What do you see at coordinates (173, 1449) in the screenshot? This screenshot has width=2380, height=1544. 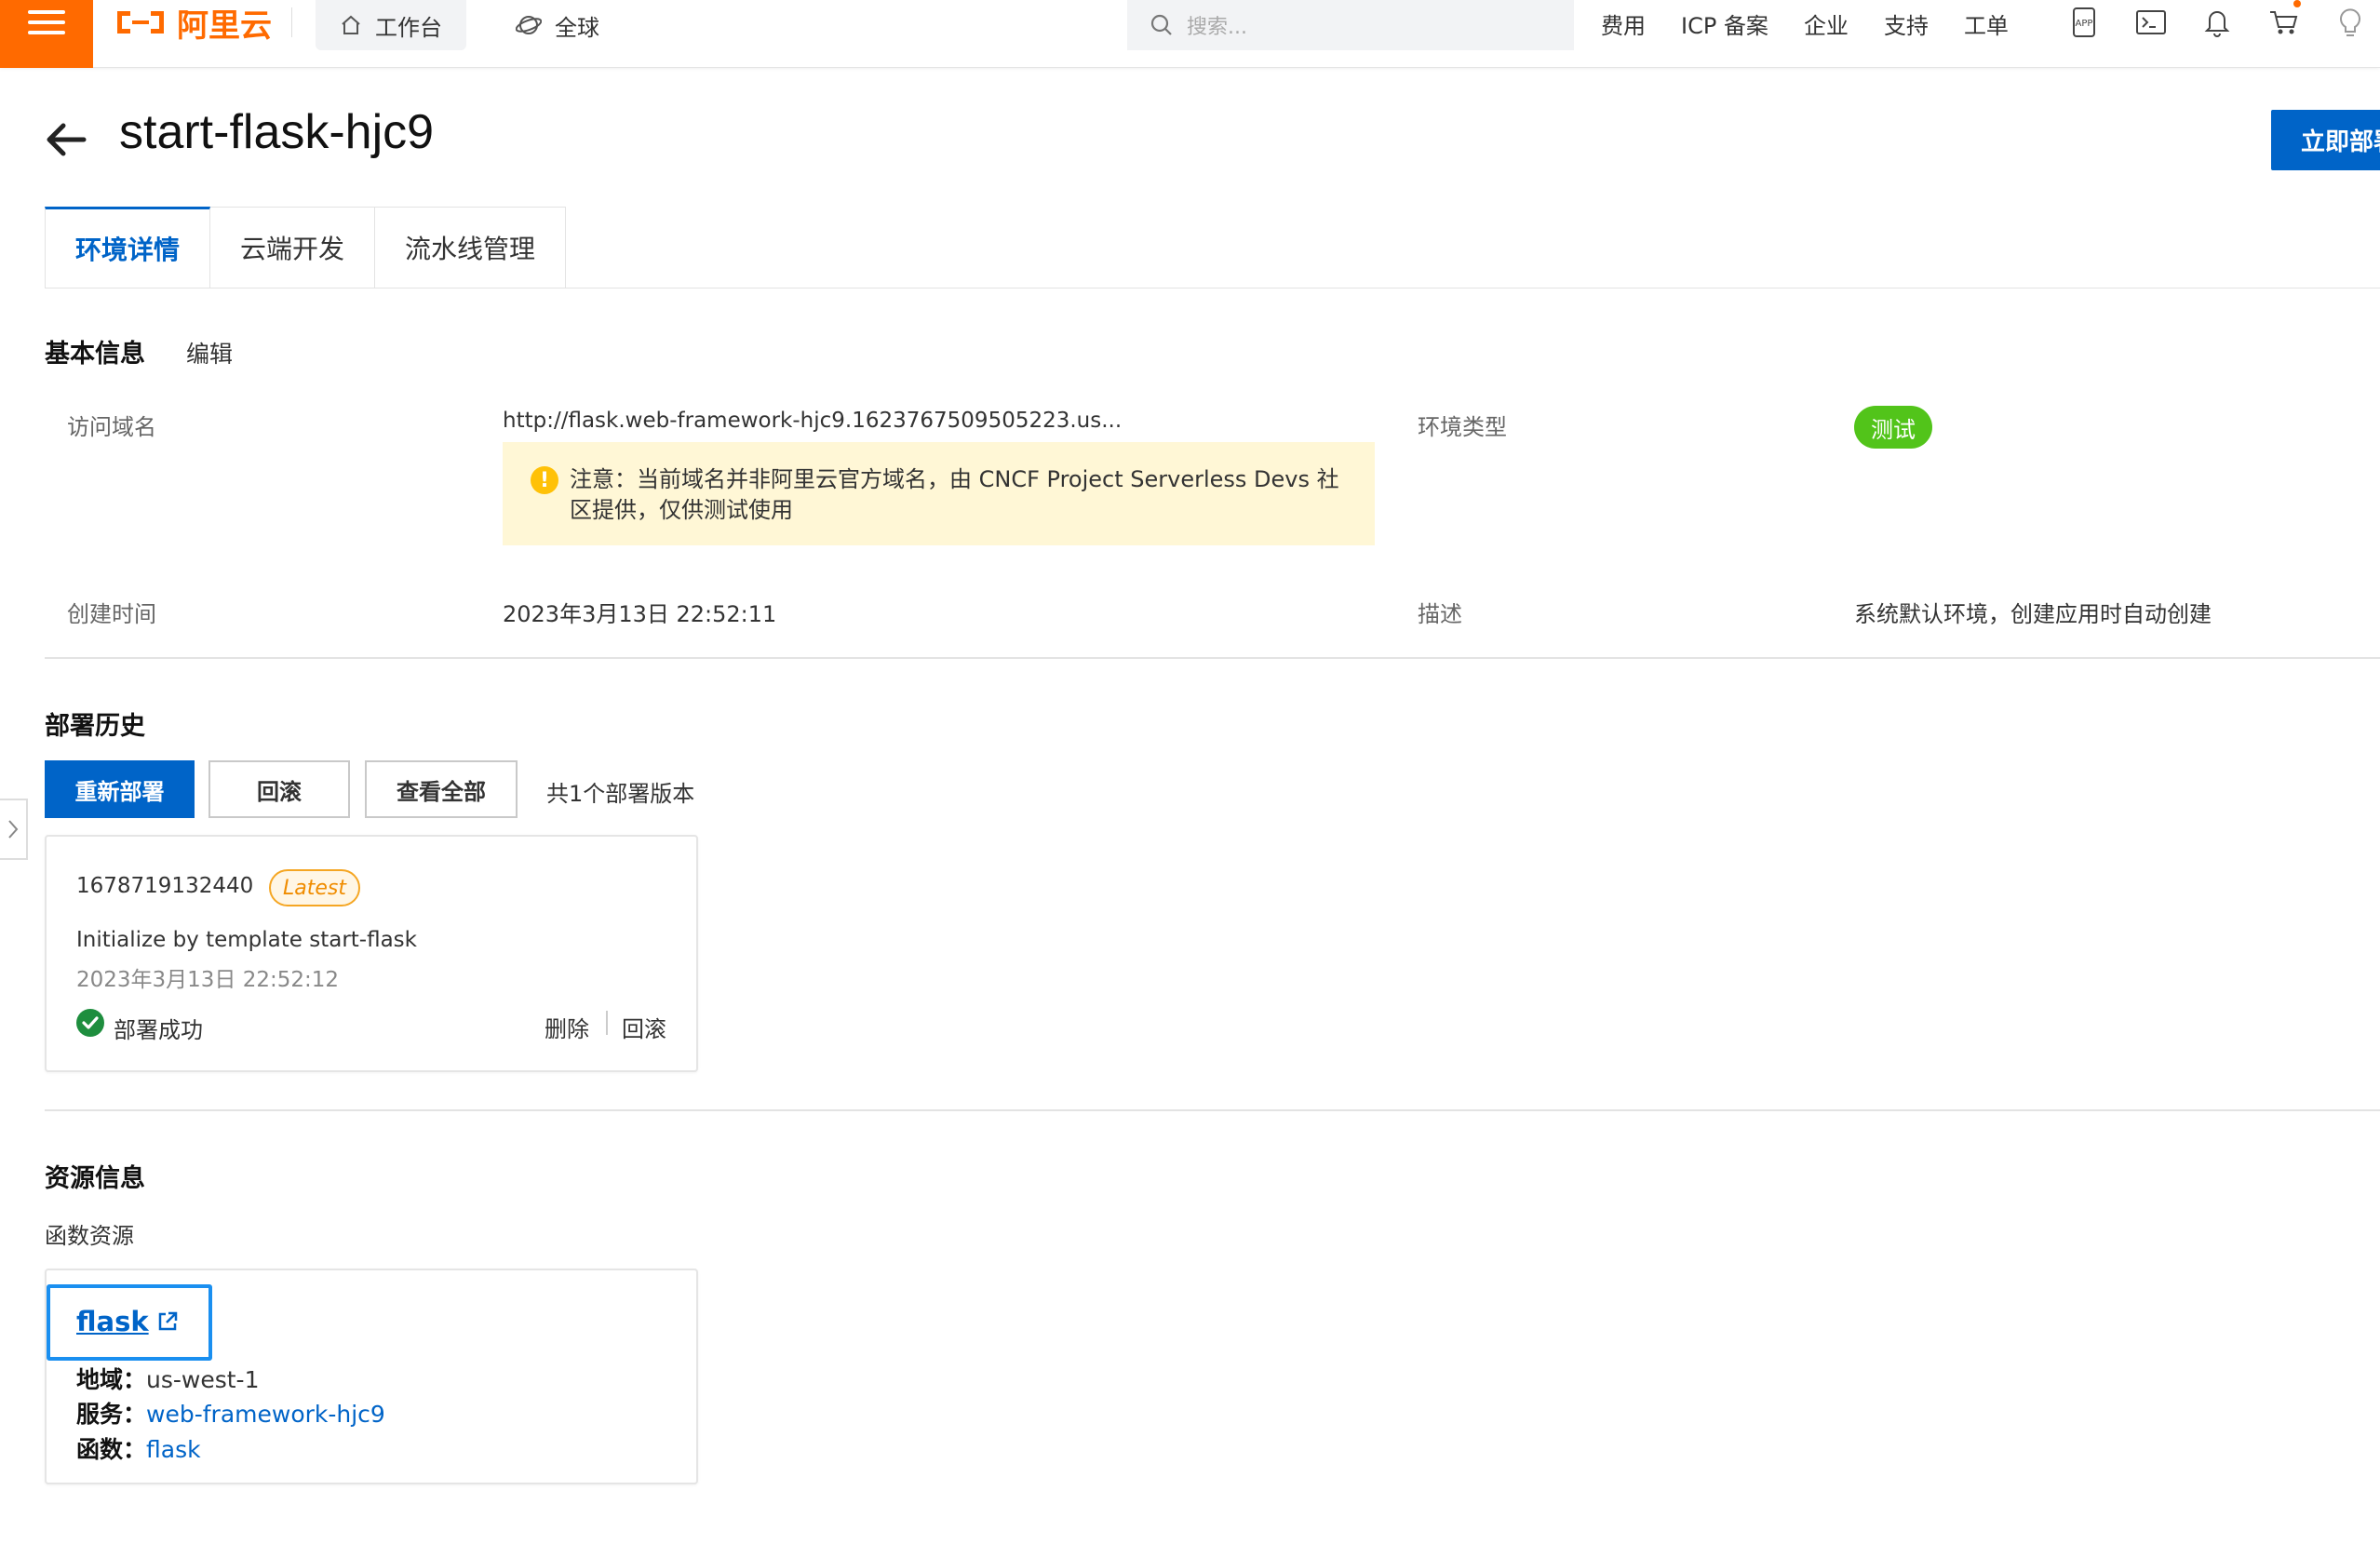 I see `function-value-link: flask` at bounding box center [173, 1449].